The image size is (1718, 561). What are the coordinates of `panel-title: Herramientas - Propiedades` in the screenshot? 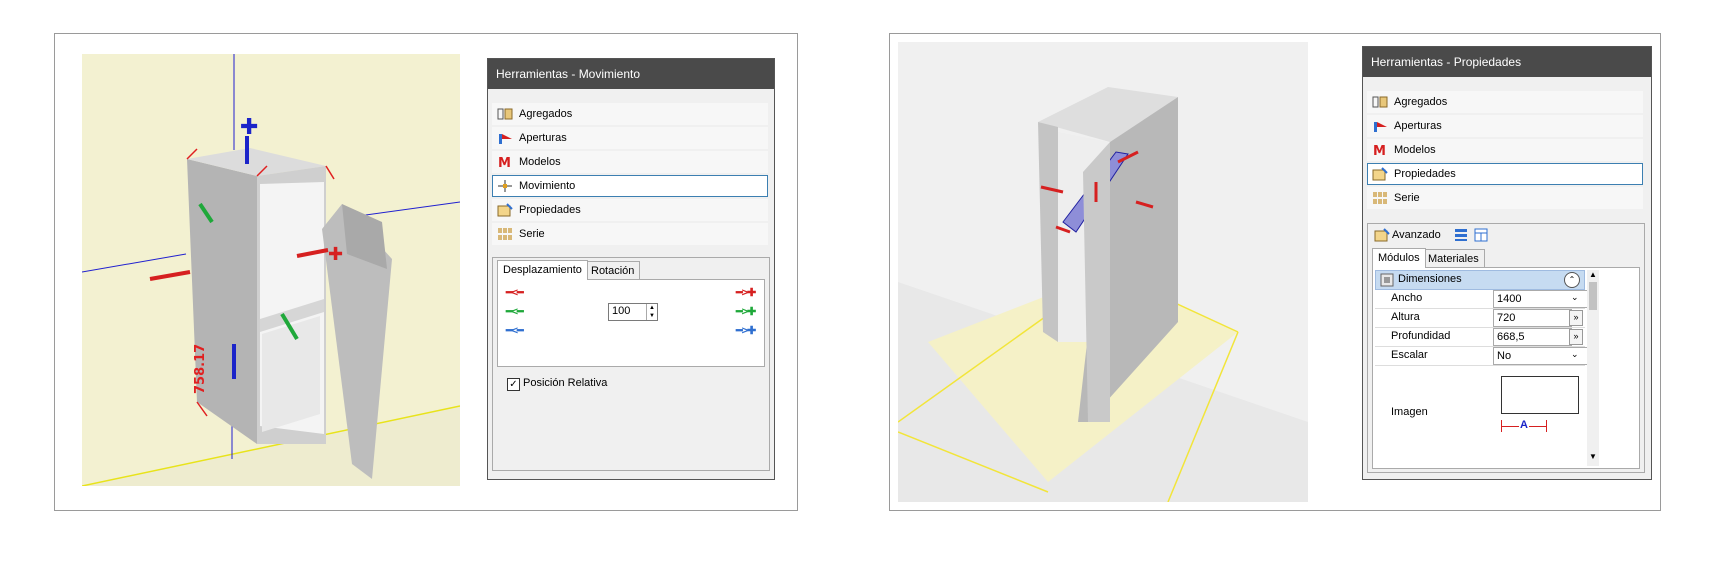 It's located at (1507, 62).